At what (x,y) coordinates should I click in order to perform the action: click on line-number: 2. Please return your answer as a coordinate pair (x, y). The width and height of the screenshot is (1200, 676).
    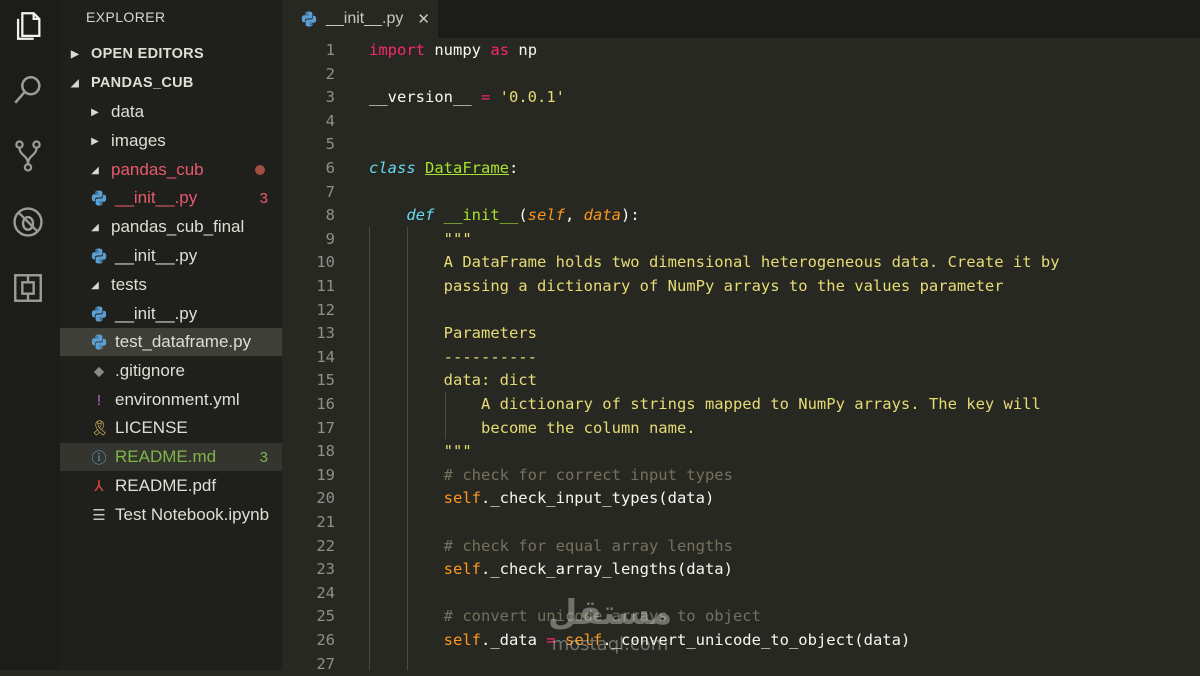
    Looking at the image, I should click on (330, 73).